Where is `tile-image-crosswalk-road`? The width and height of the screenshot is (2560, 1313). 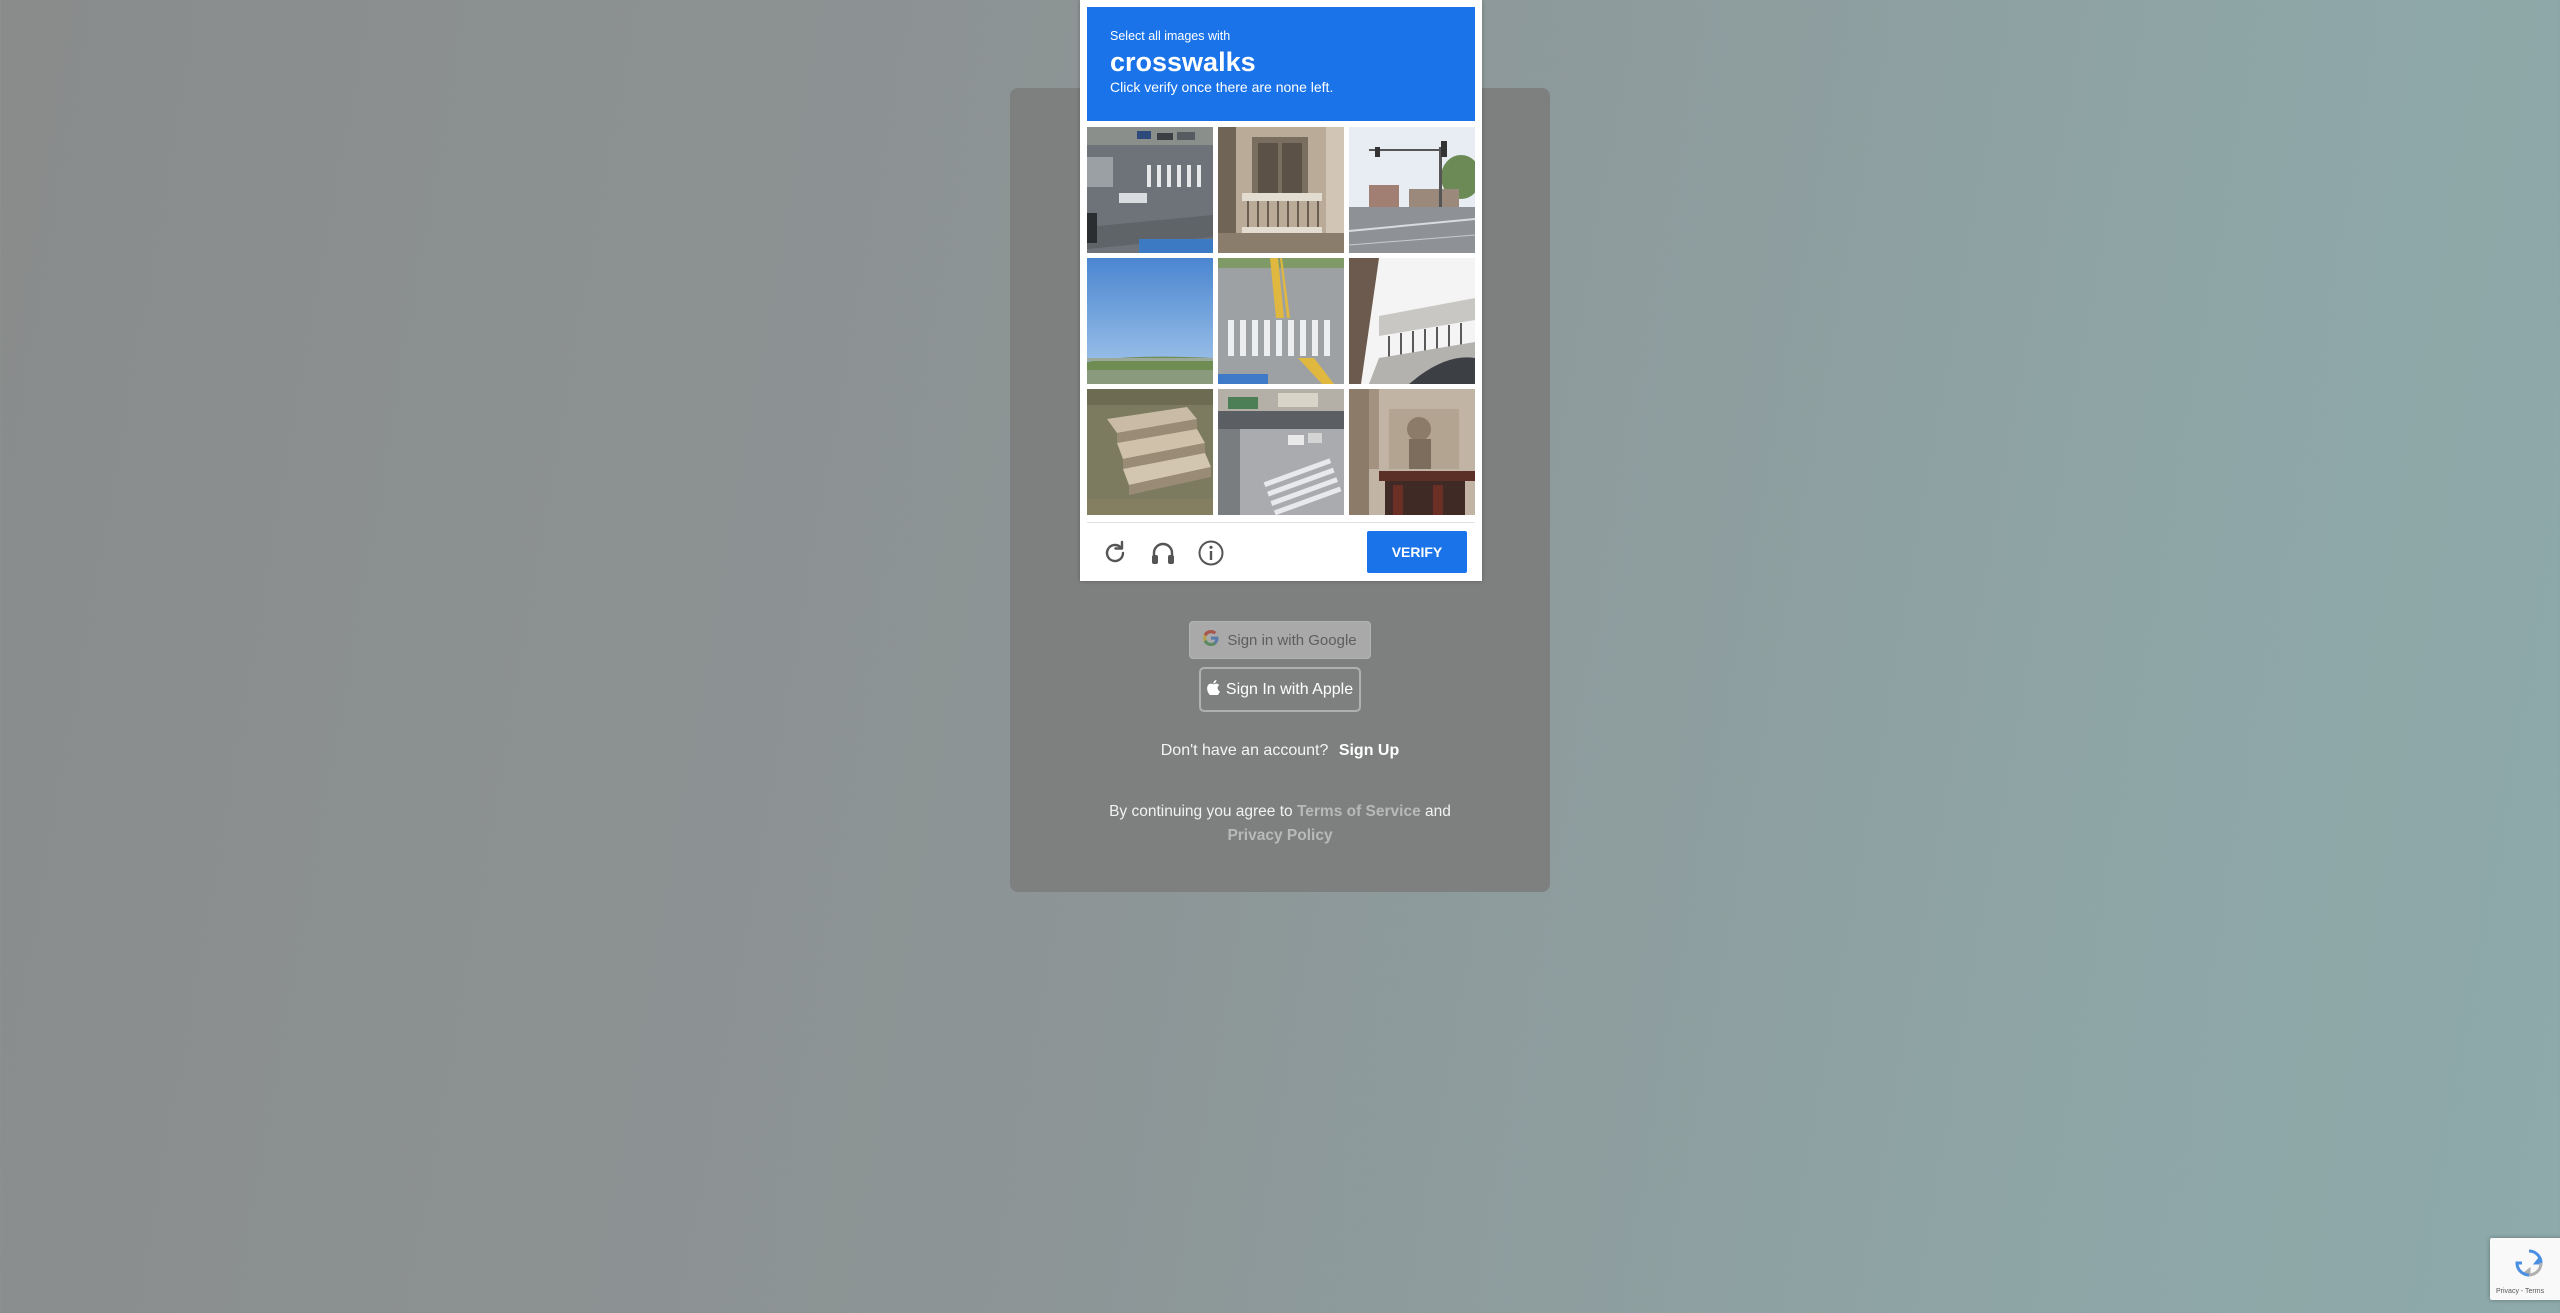 tile-image-crosswalk-road is located at coordinates (1281, 321).